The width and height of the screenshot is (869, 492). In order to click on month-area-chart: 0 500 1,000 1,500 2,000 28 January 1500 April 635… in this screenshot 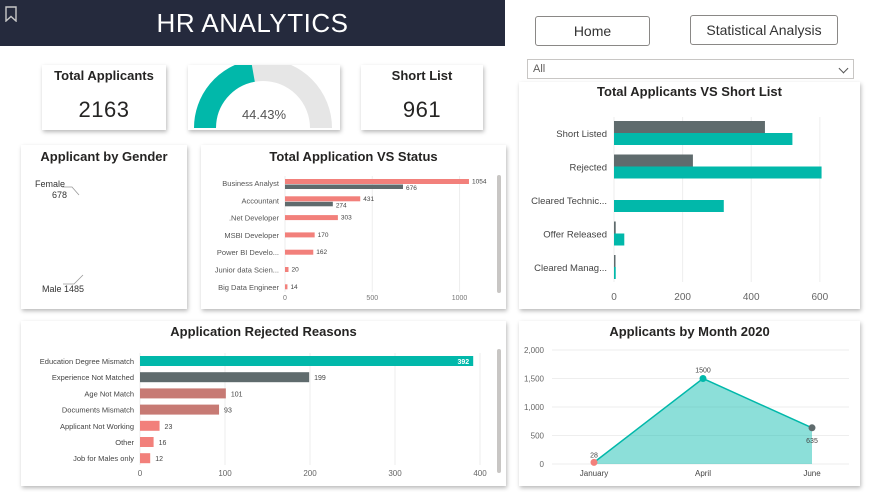, I will do `click(686, 412)`.